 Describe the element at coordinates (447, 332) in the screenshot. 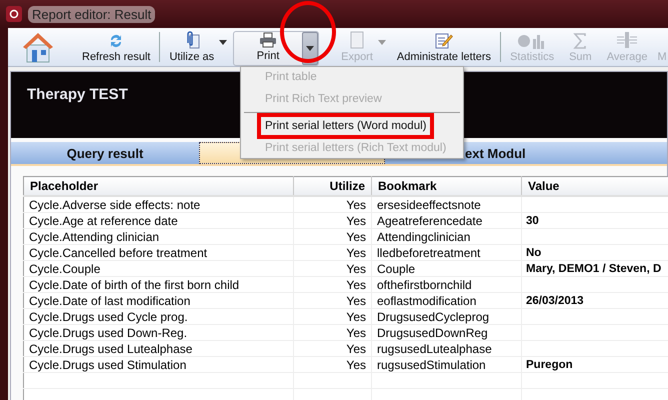

I see `table-cell: DrugsusedDownReg` at that location.